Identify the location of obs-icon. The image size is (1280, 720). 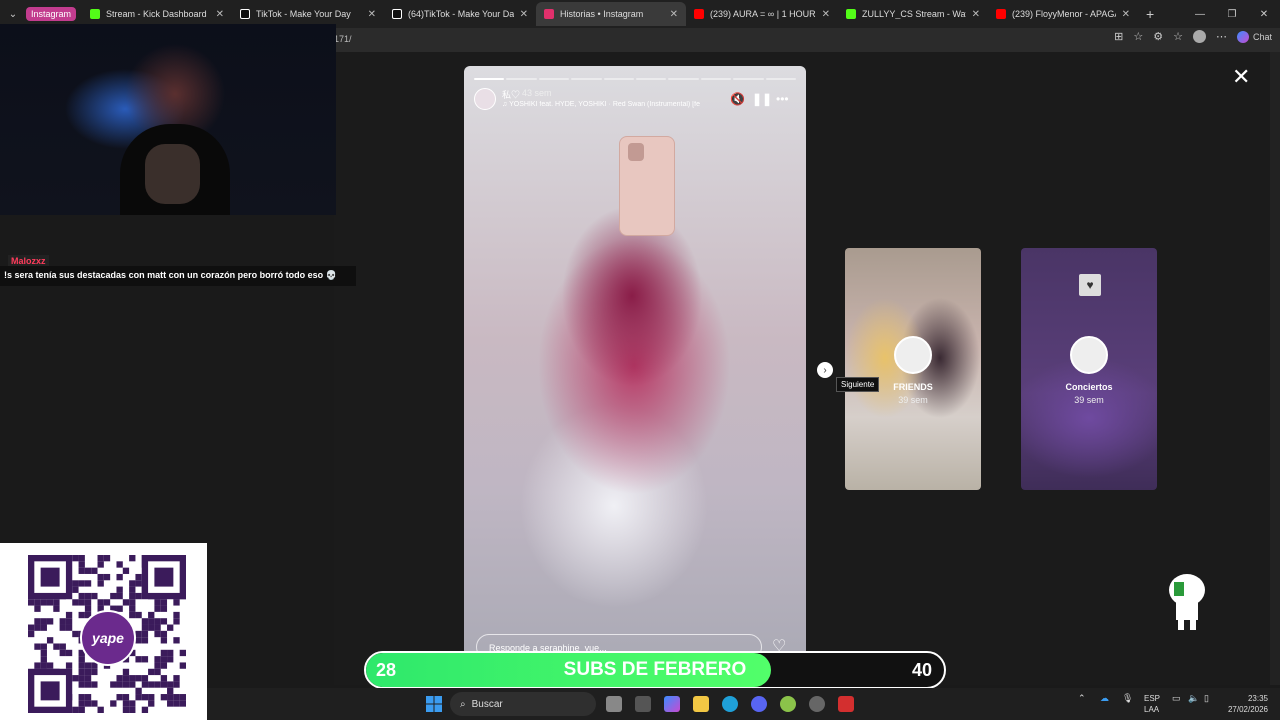
(817, 704).